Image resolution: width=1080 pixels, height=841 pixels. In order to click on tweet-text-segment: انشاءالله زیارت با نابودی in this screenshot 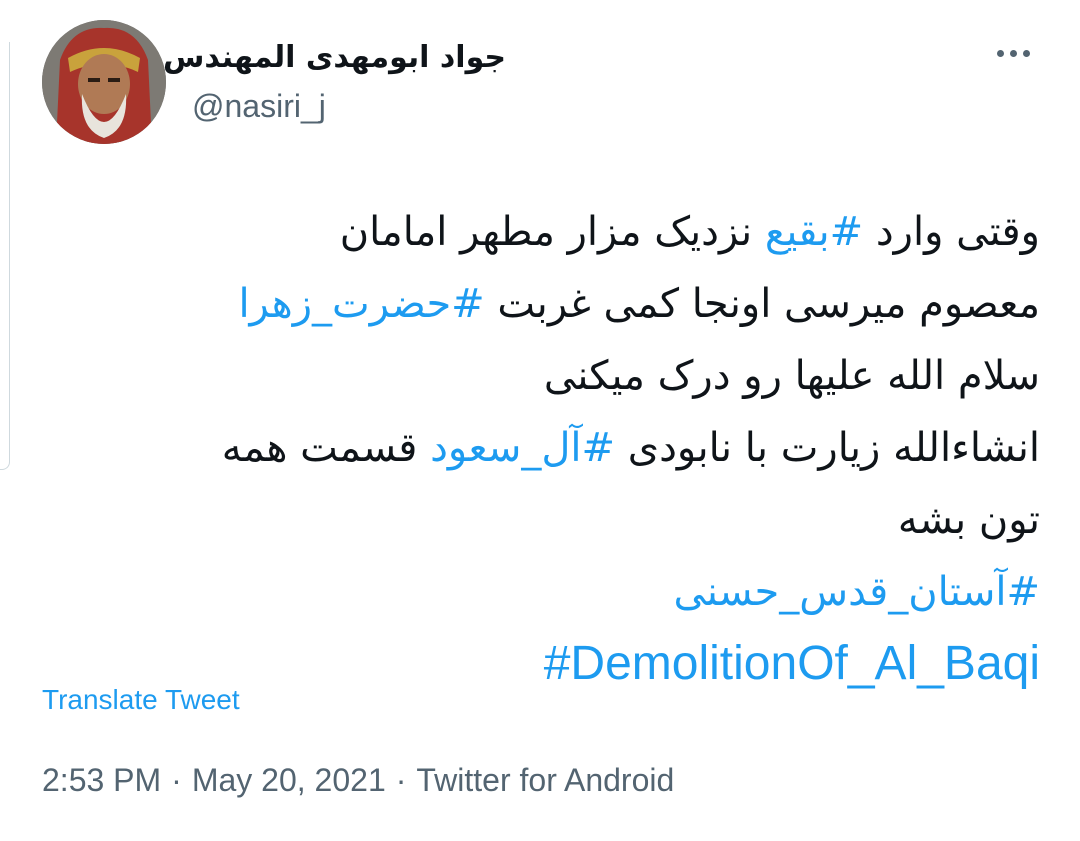, I will do `click(827, 448)`.